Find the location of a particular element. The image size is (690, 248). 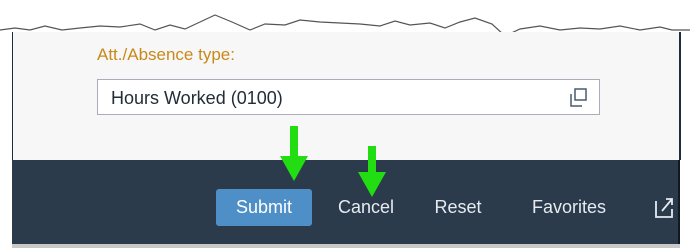

favorites-button: Favorites is located at coordinates (569, 207).